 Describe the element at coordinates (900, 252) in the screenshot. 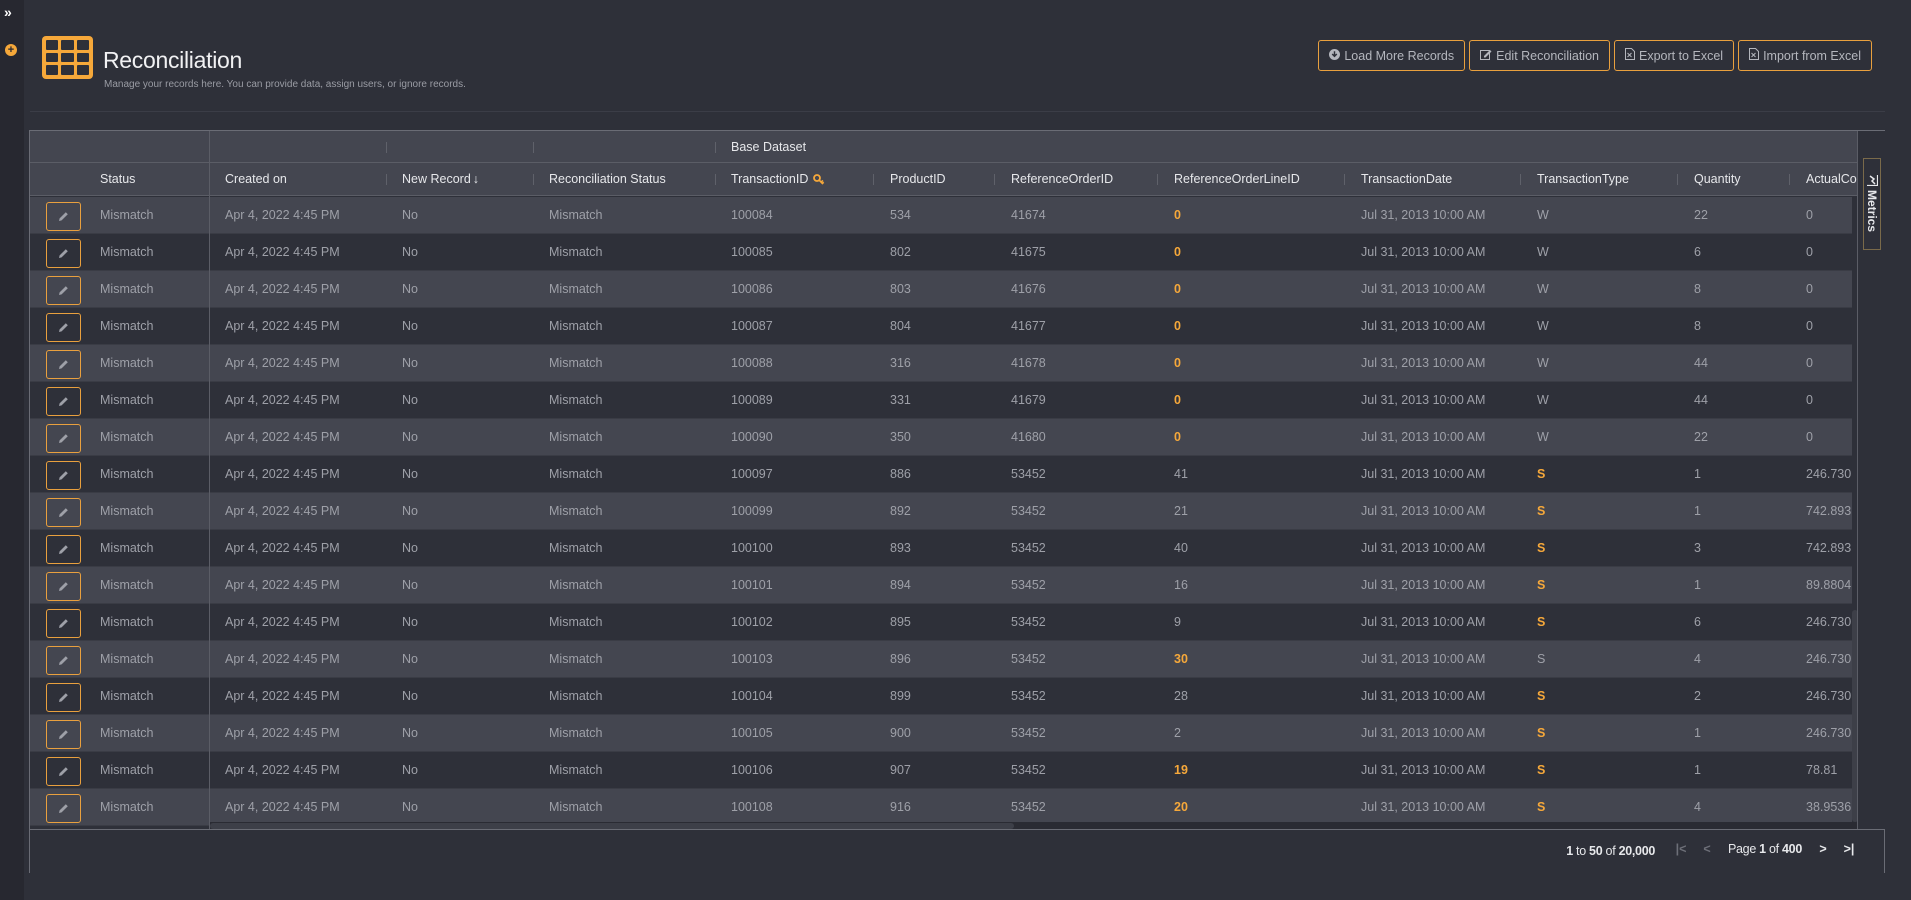

I see `cell-product-id: 802` at that location.